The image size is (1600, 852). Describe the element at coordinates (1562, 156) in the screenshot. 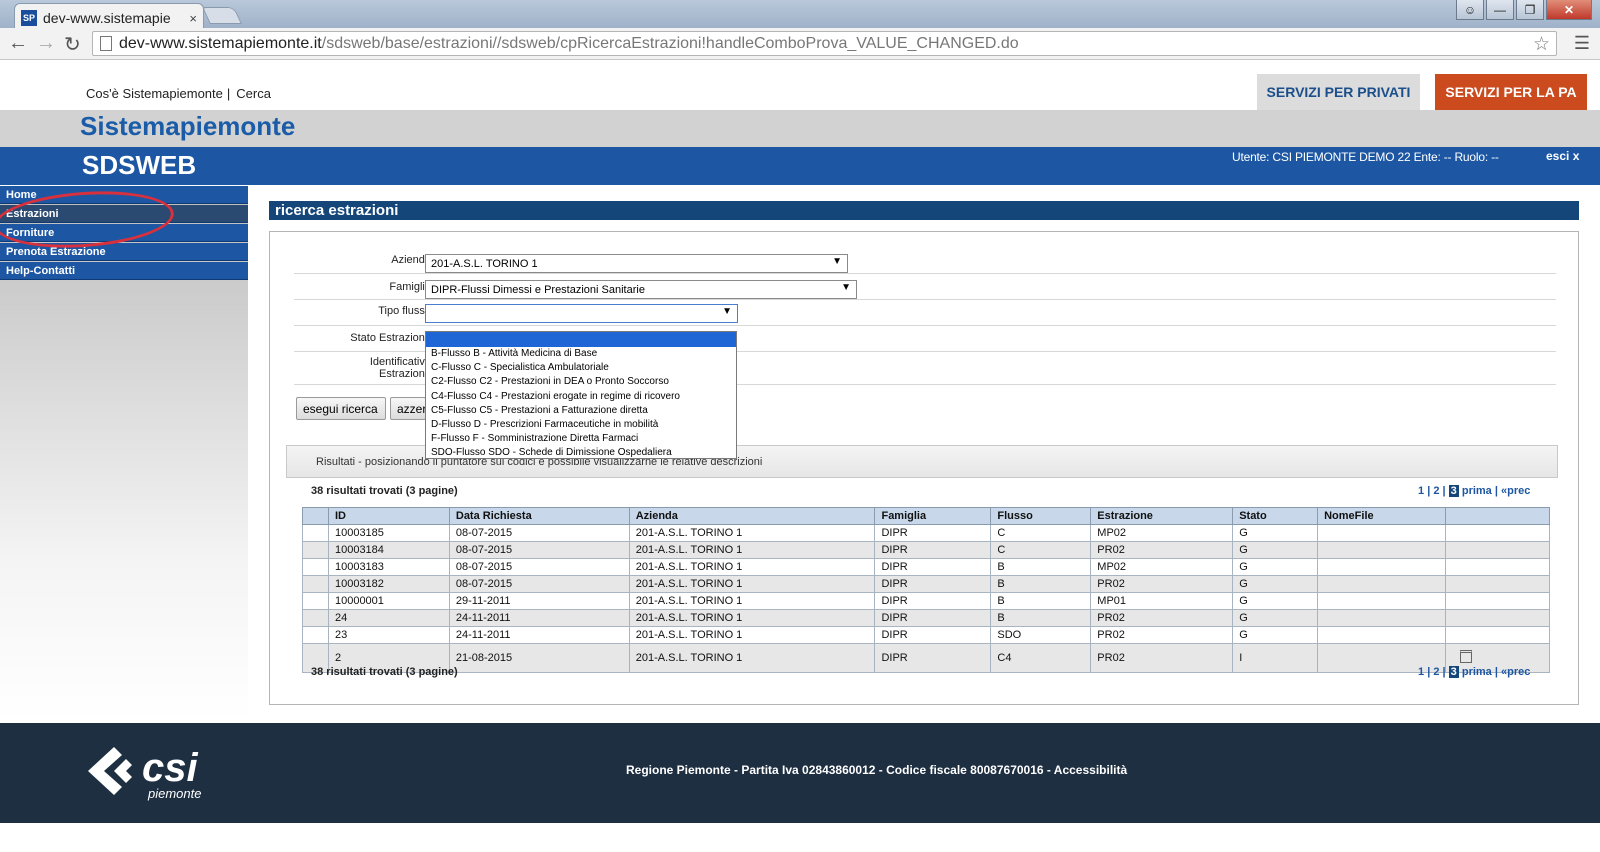

I see `logout-link: esci x` at that location.